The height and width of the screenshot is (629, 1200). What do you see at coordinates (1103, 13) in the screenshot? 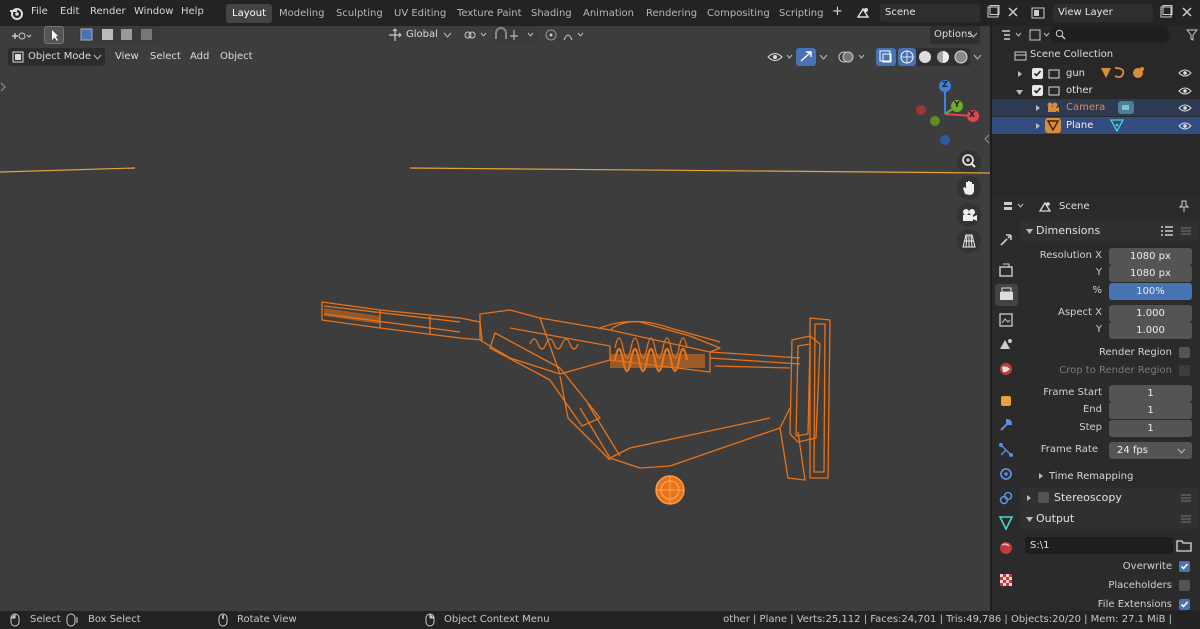
I see `view-layer-field: View Layer` at bounding box center [1103, 13].